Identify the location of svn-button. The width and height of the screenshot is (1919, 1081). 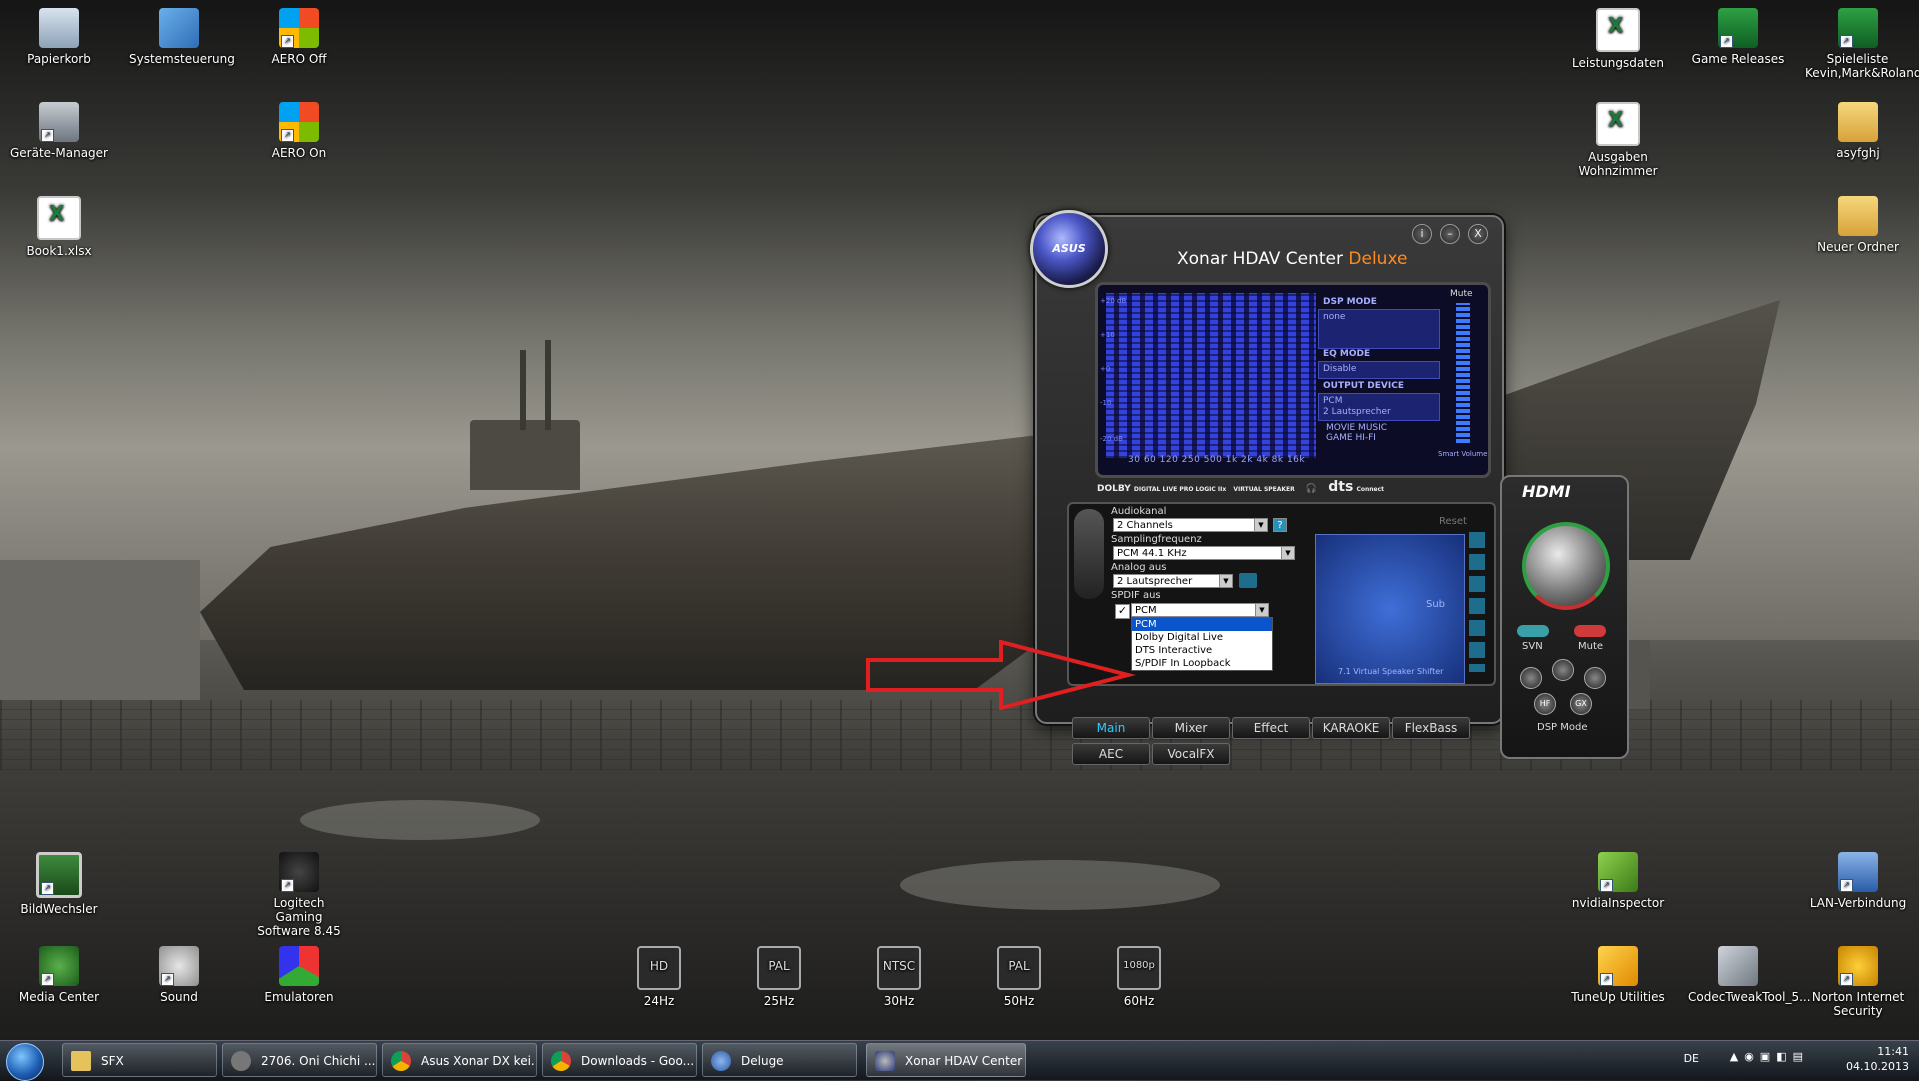
(1533, 631).